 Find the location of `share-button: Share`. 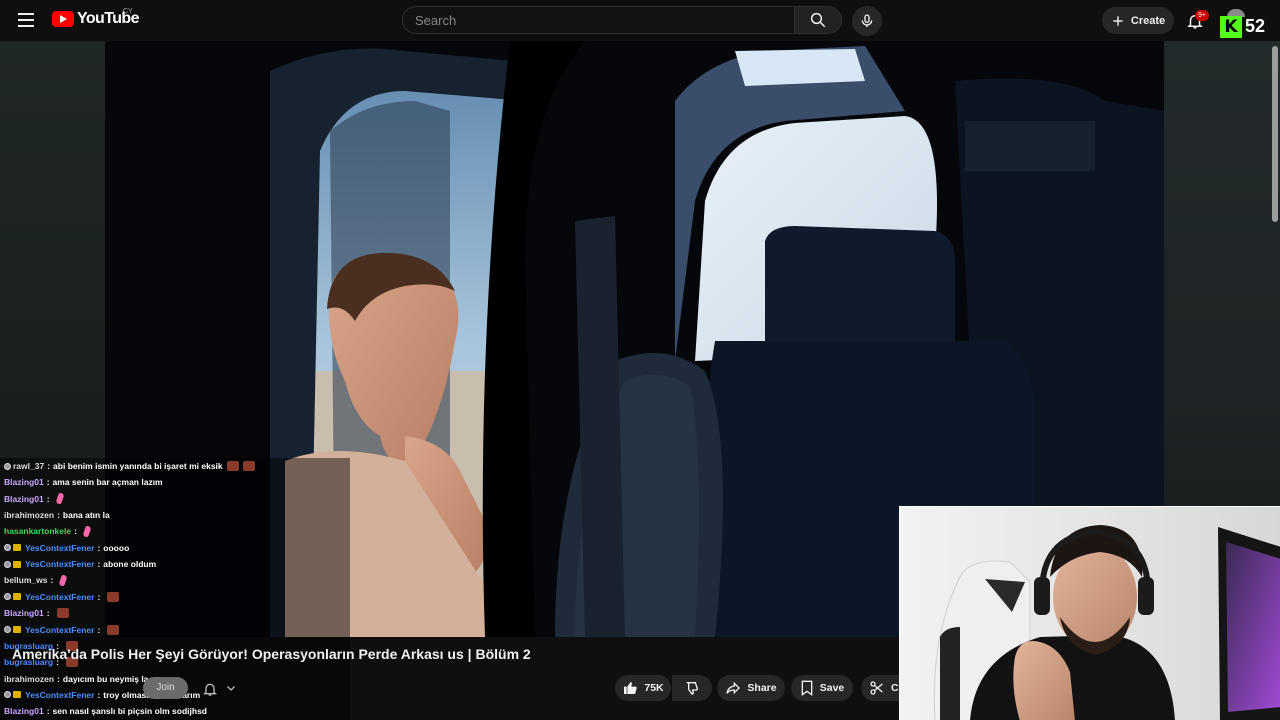

share-button: Share is located at coordinates (751, 688).